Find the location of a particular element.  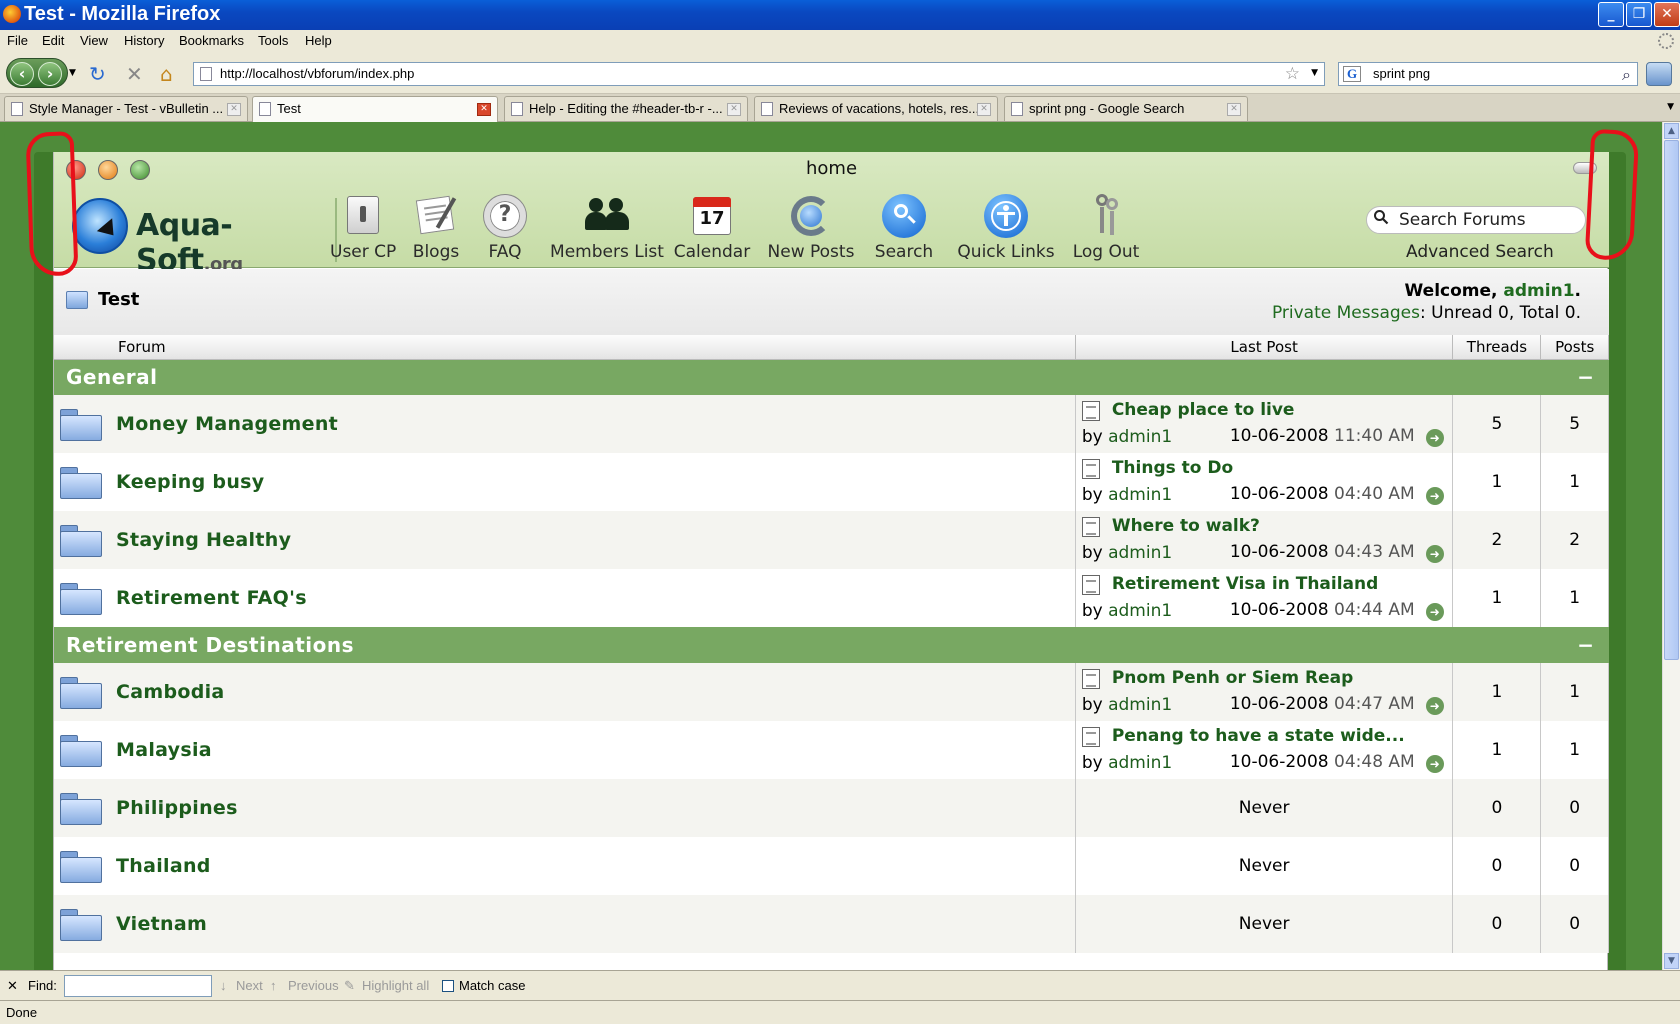

vertical-scrollbar: ▲ ▼ is located at coordinates (1671, 546).